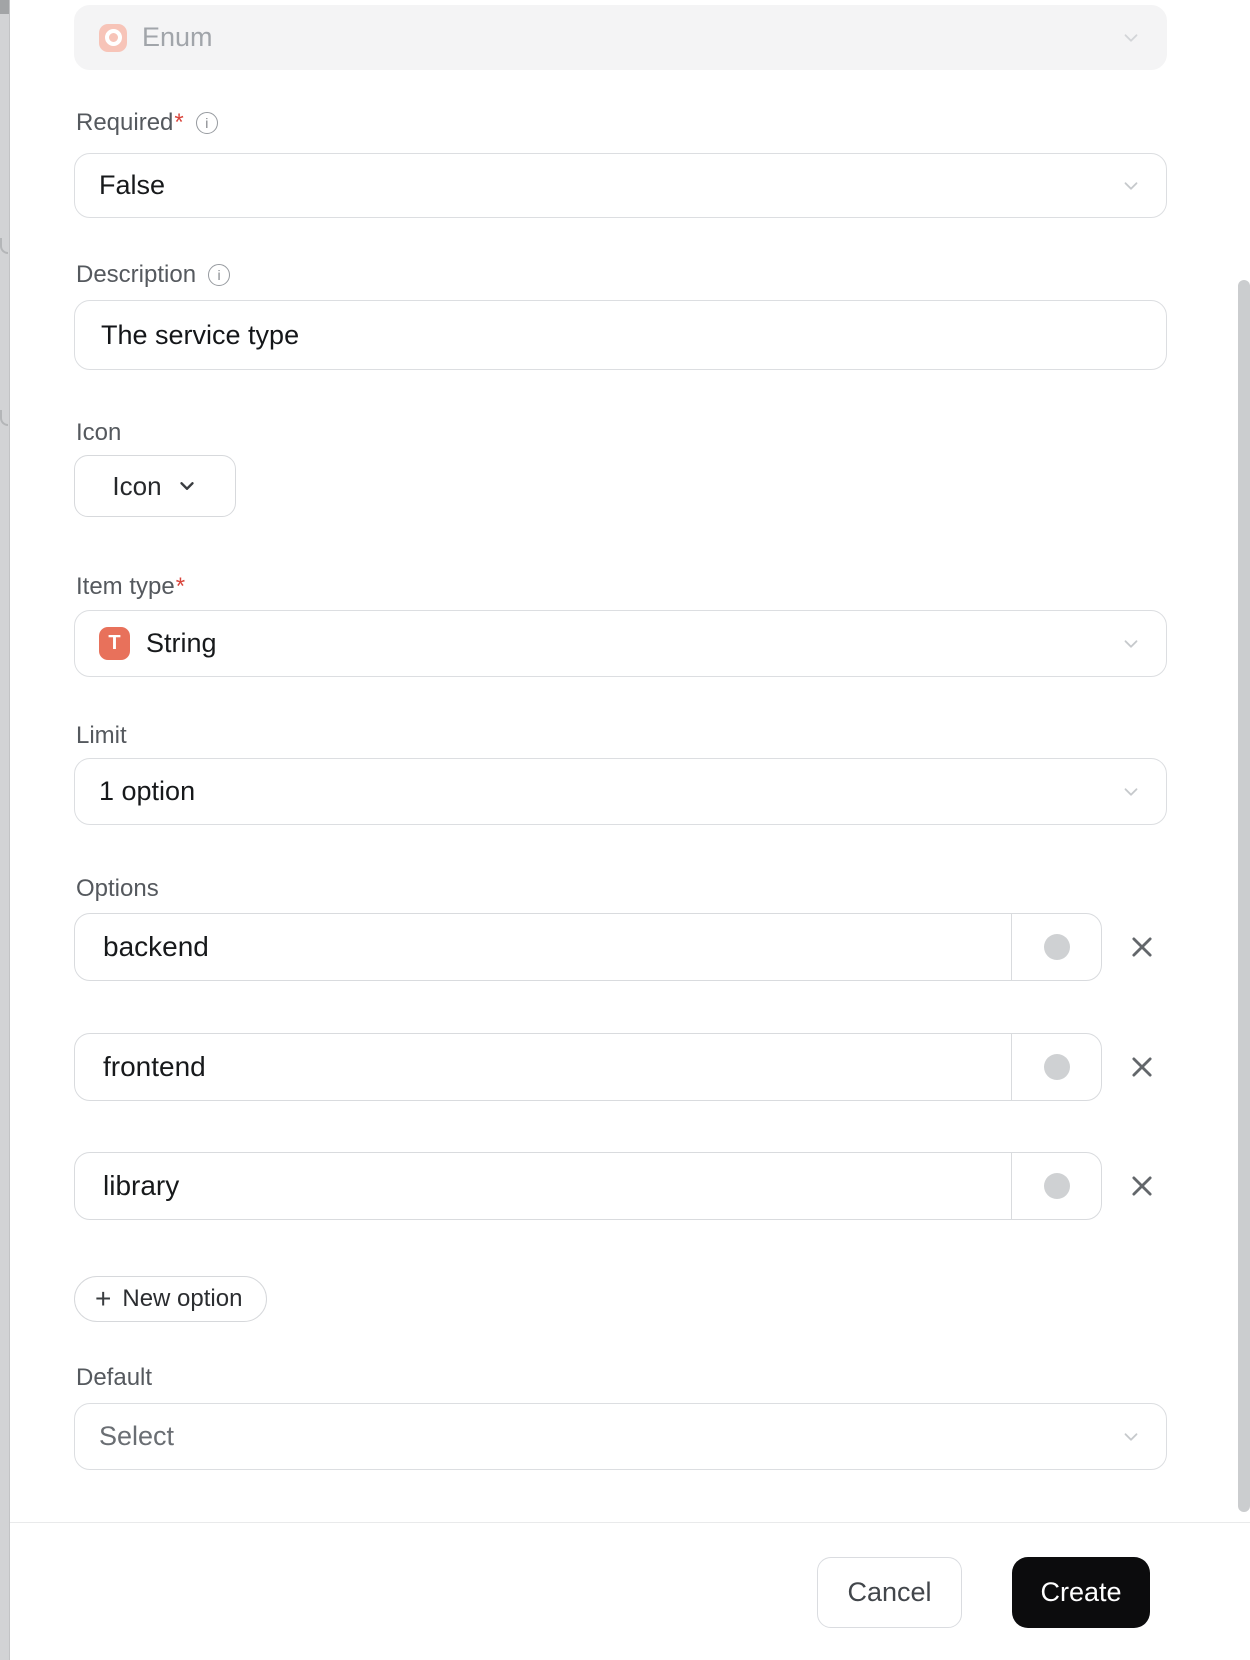  I want to click on item-type-label-row: Item type*, so click(130, 587).